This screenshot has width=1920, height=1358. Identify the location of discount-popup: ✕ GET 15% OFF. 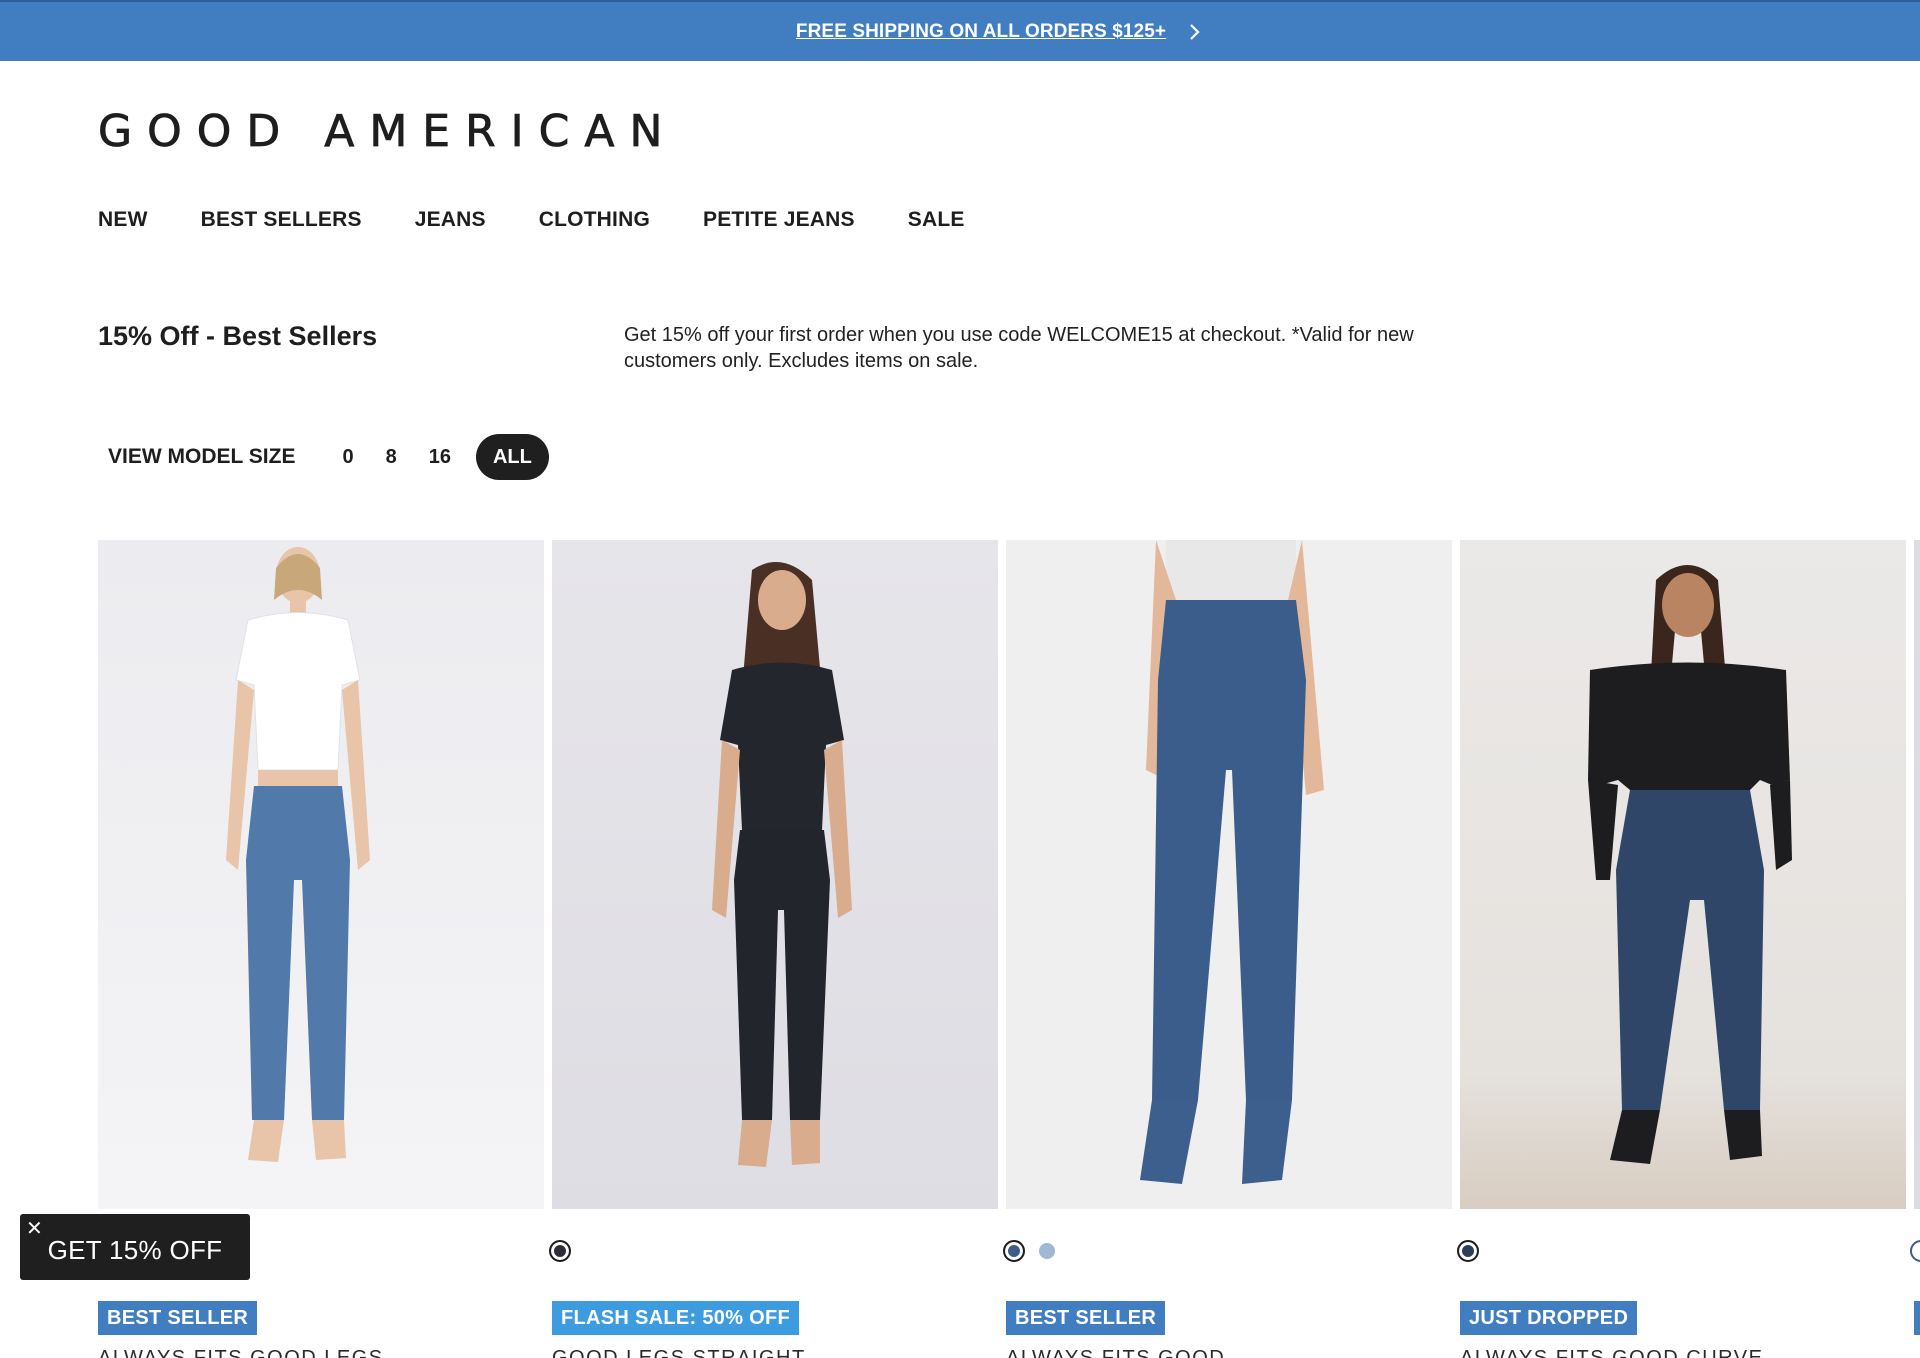
(135, 1247).